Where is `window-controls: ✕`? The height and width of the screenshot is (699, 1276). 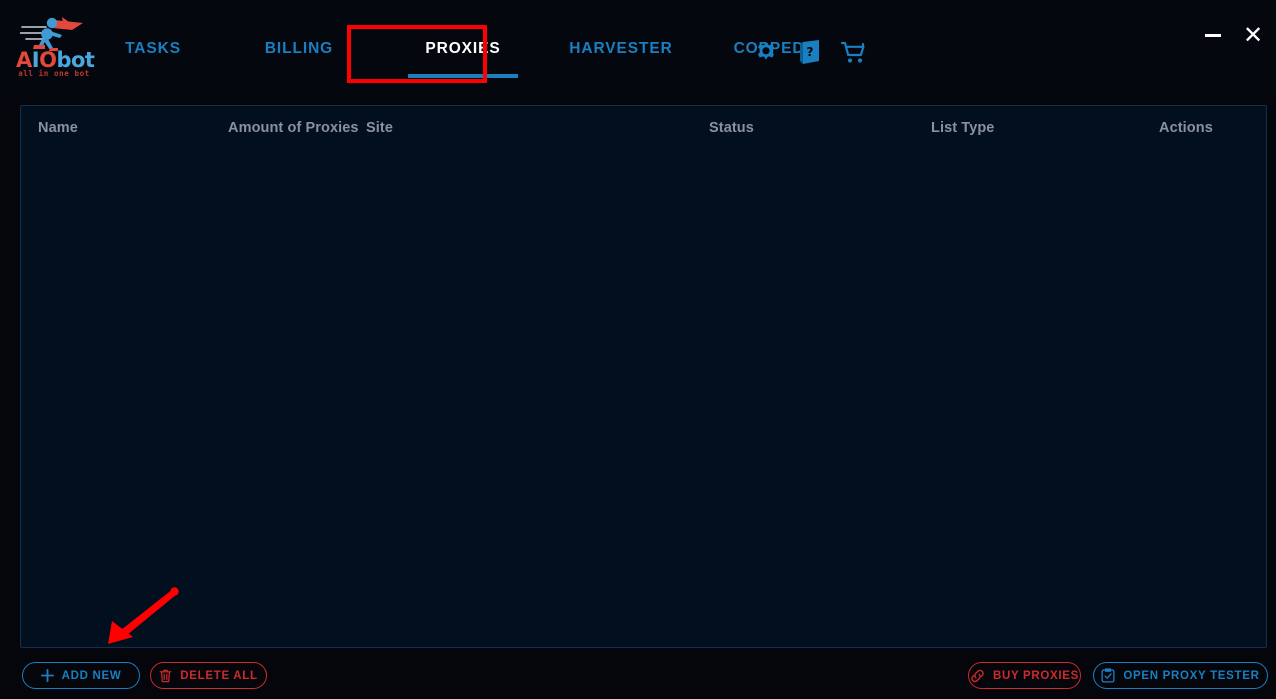 window-controls: ✕ is located at coordinates (1233, 35).